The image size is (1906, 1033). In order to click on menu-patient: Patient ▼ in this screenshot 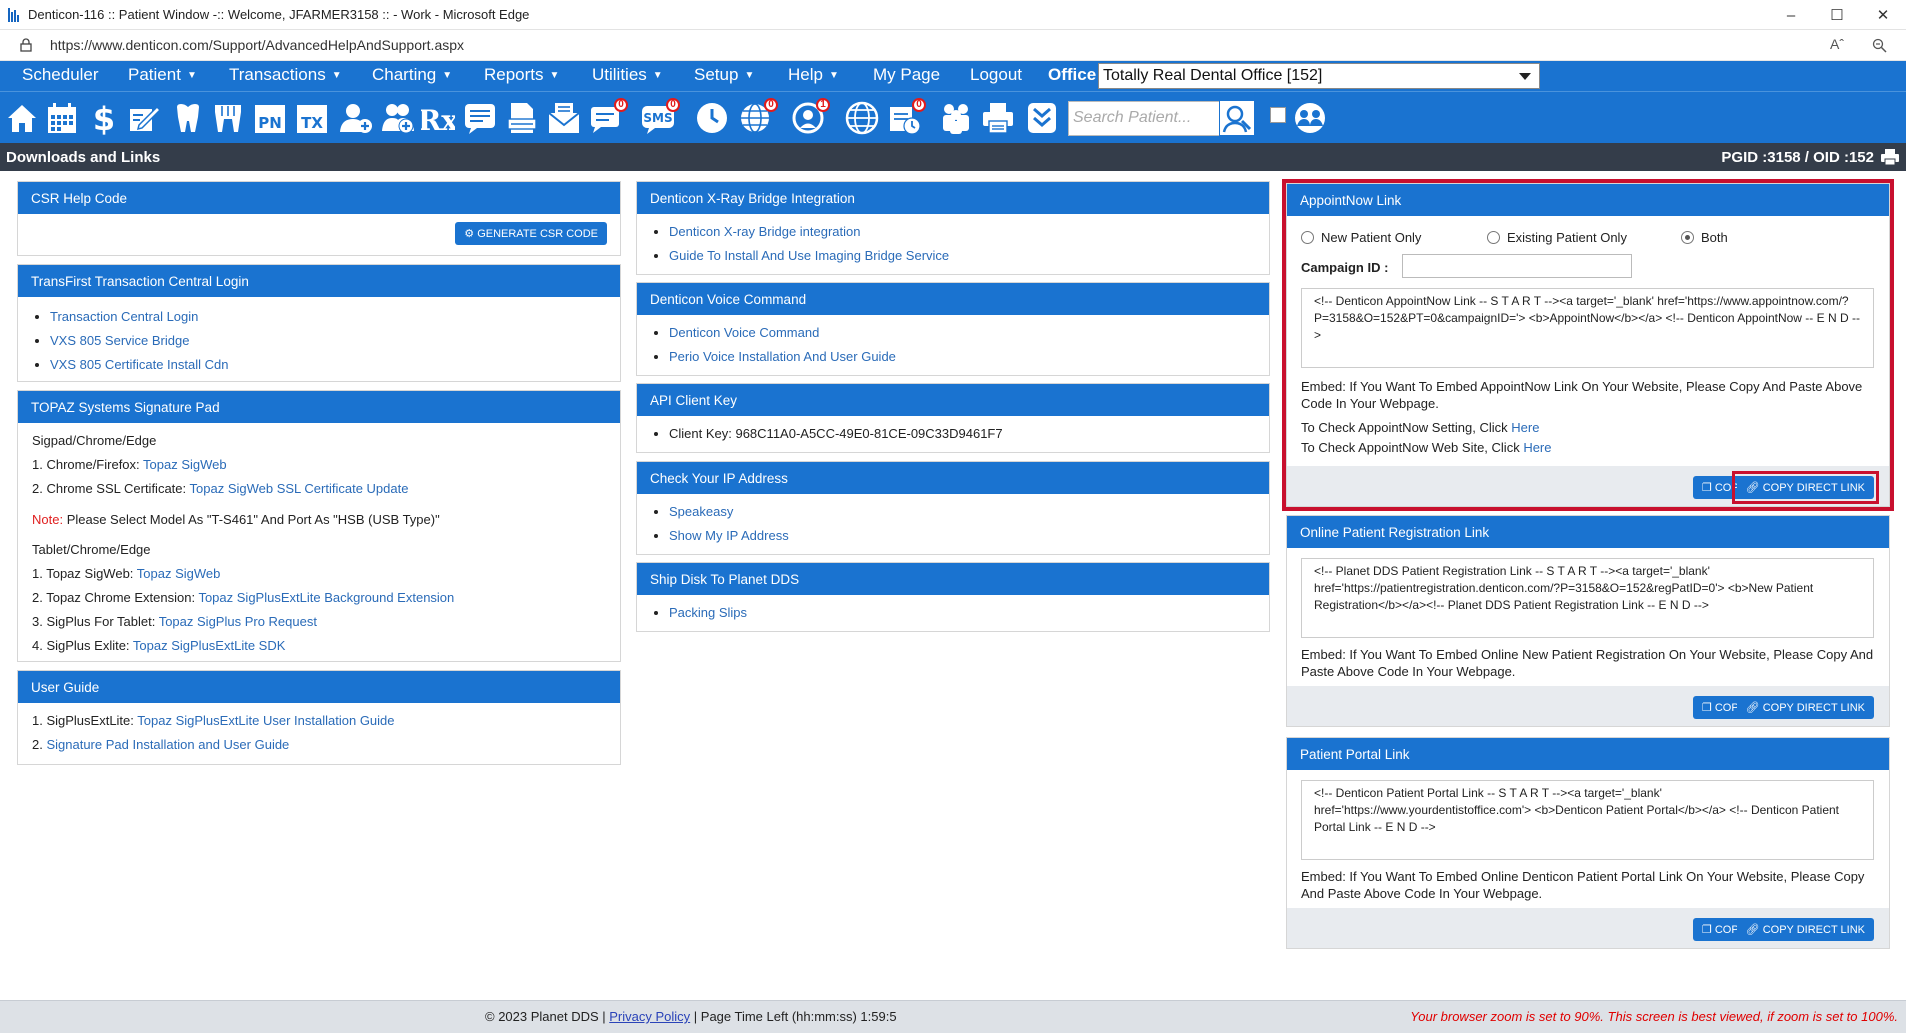, I will do `click(162, 75)`.